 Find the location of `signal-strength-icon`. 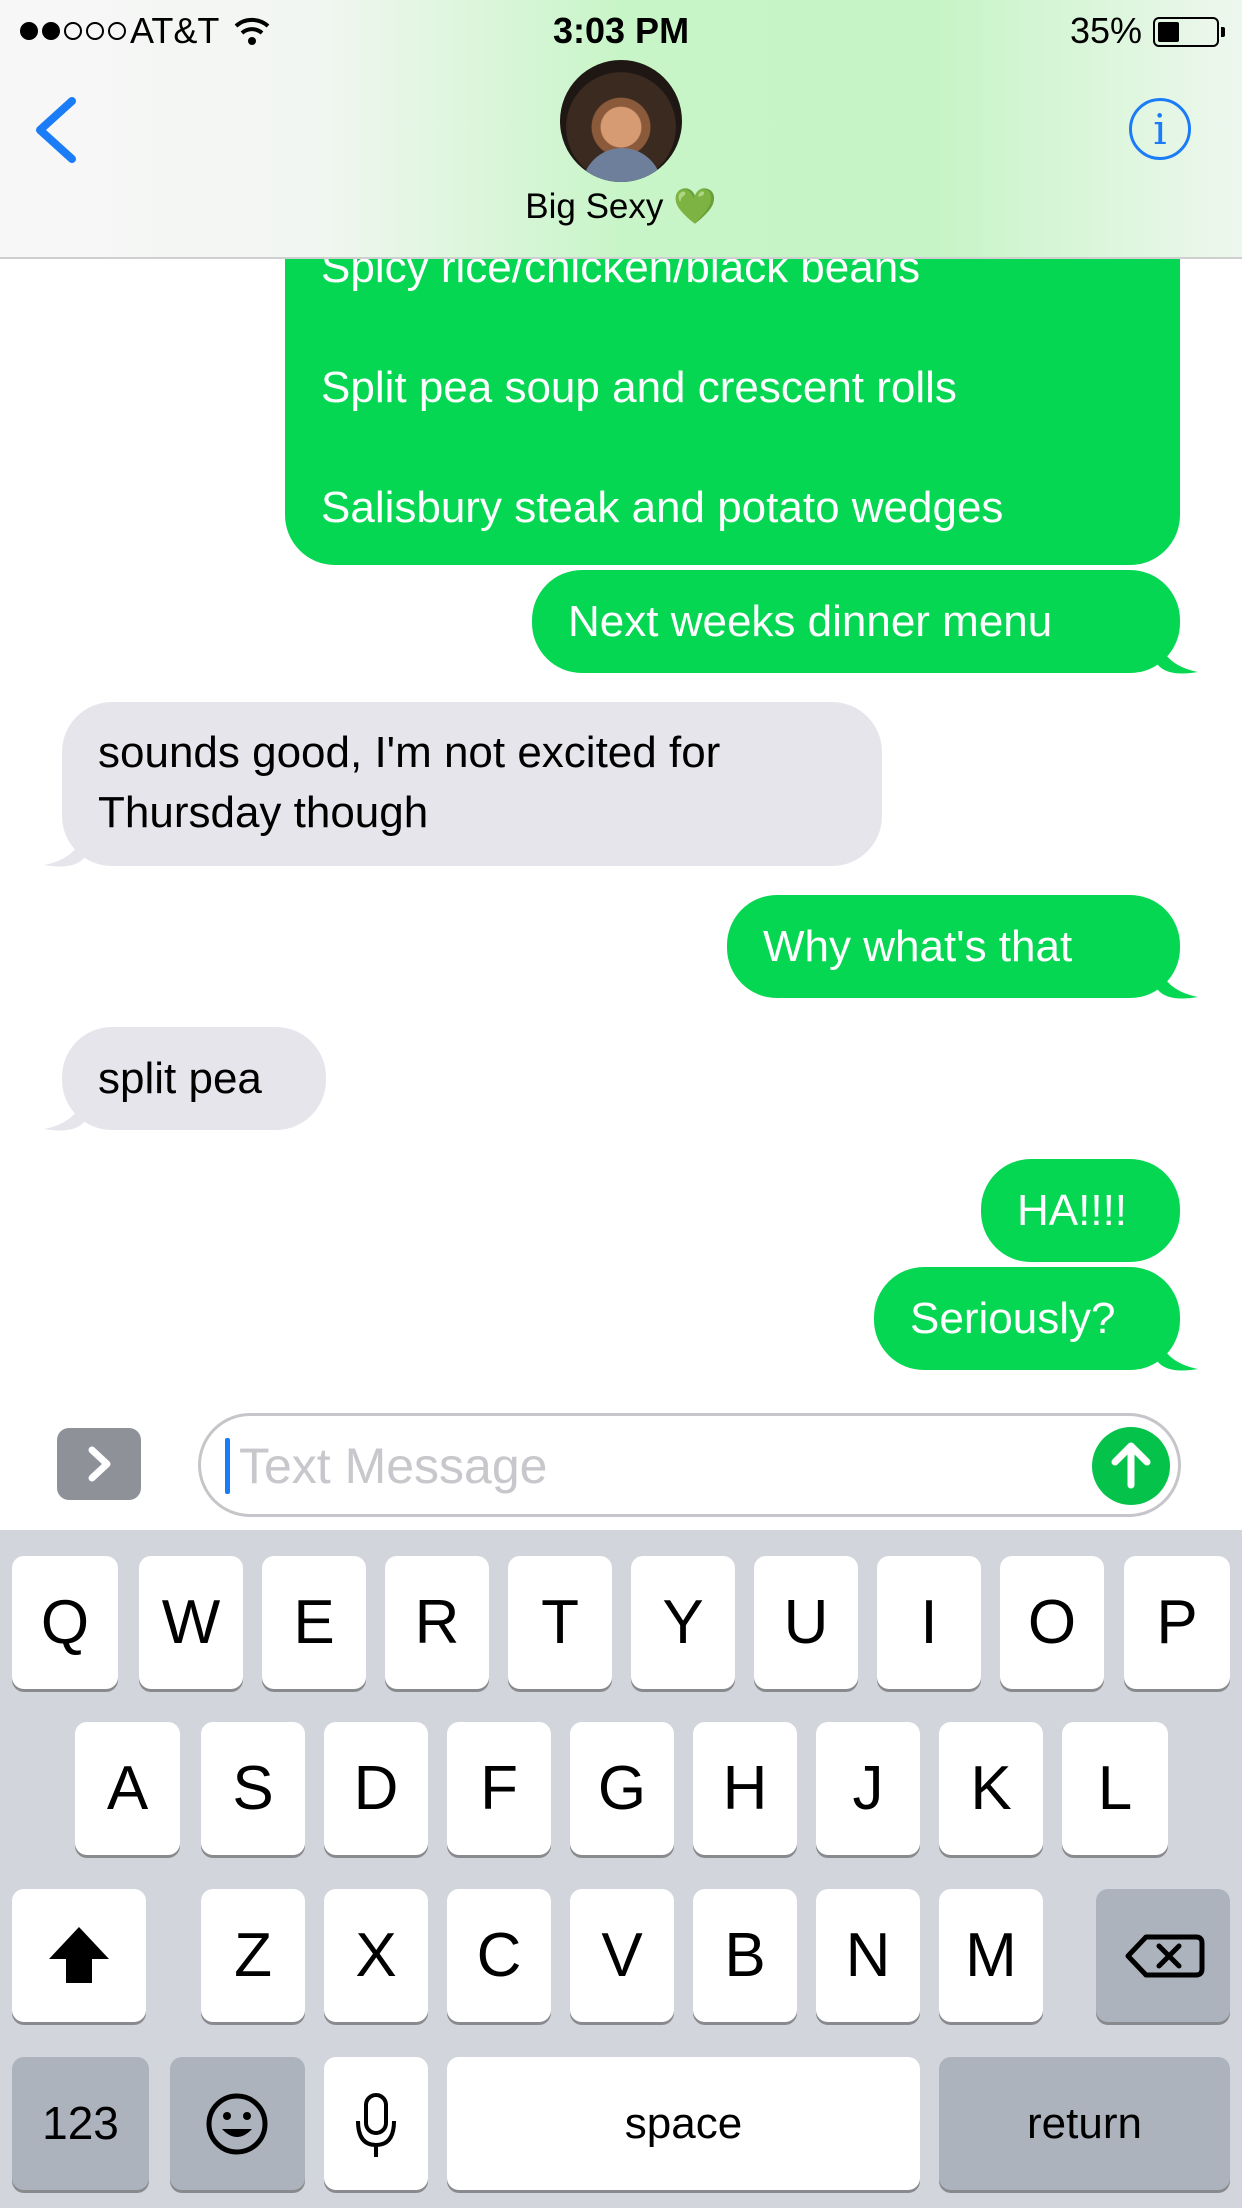

signal-strength-icon is located at coordinates (73, 31).